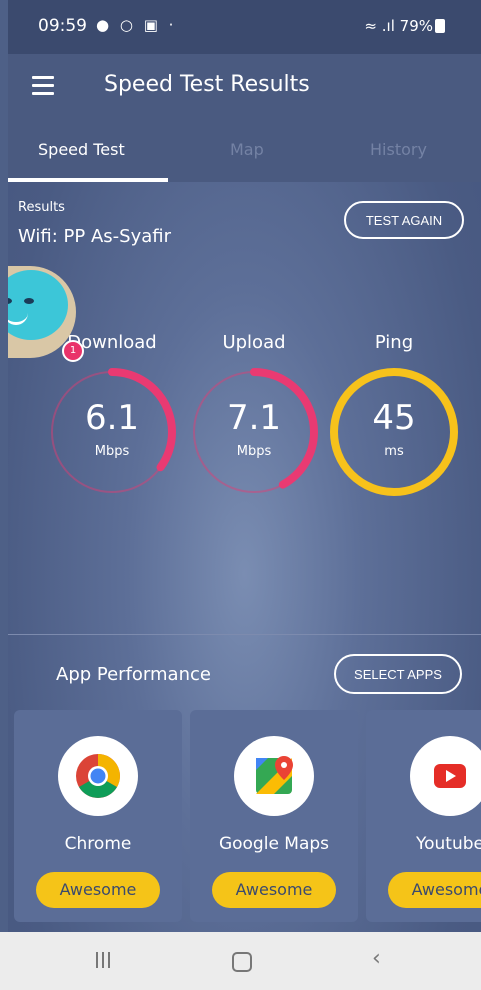  Describe the element at coordinates (88, 180) in the screenshot. I see `tab-indicator` at that location.